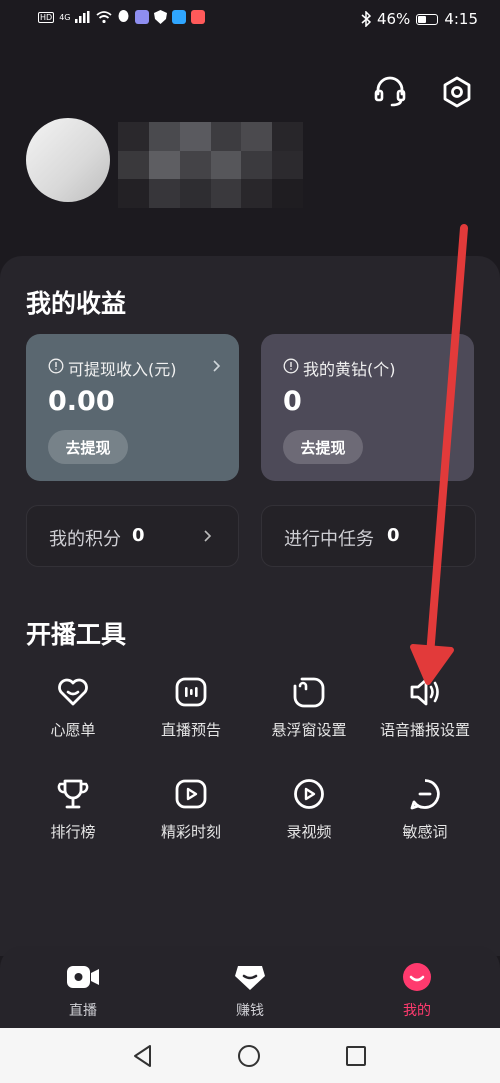  What do you see at coordinates (250, 978) in the screenshot?
I see `earn-icon` at bounding box center [250, 978].